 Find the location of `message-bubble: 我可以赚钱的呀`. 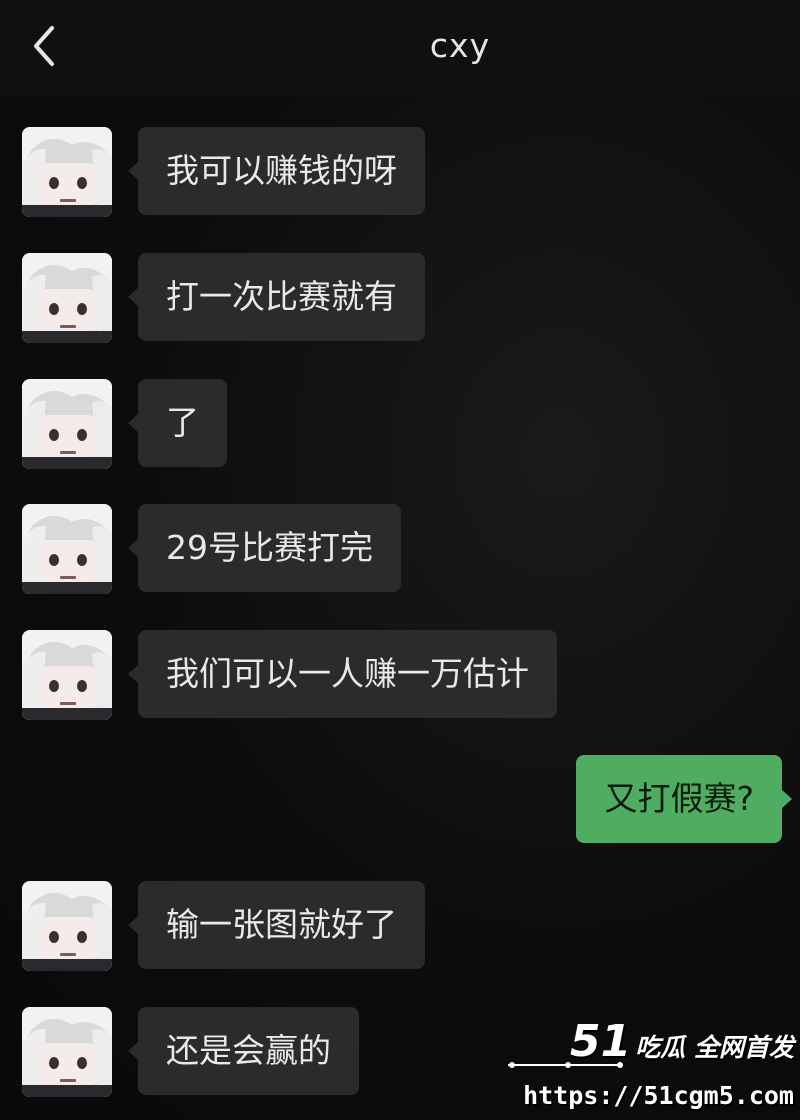

message-bubble: 我可以赚钱的呀 is located at coordinates (276, 171).